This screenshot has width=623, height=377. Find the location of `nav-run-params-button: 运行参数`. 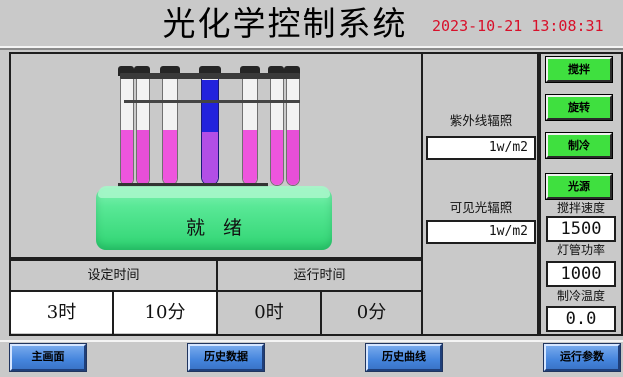

nav-run-params-button: 运行参数 is located at coordinates (582, 357).